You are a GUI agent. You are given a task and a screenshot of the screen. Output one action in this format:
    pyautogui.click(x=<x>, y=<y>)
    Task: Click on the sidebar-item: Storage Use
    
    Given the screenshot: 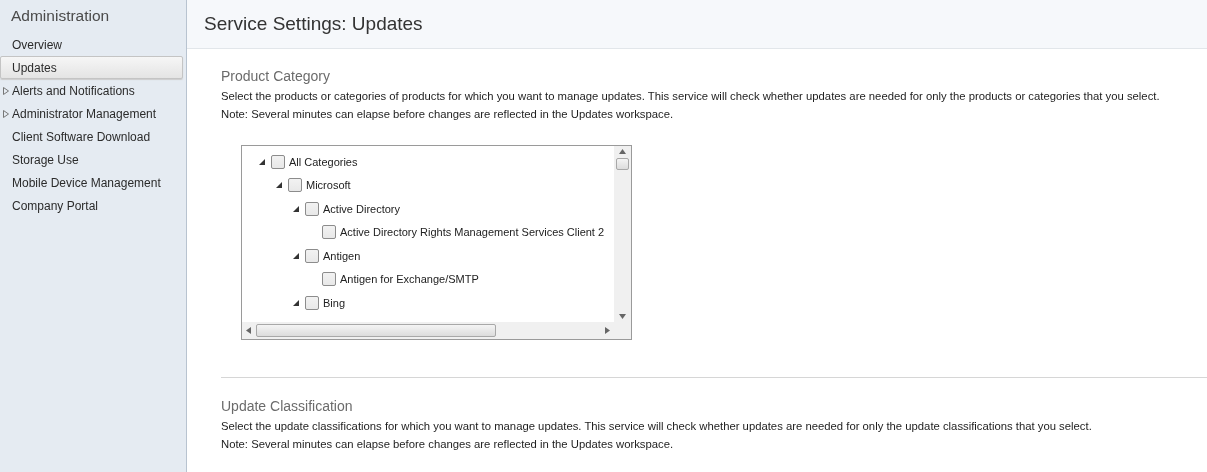 What is the action you would take?
    pyautogui.click(x=91, y=159)
    